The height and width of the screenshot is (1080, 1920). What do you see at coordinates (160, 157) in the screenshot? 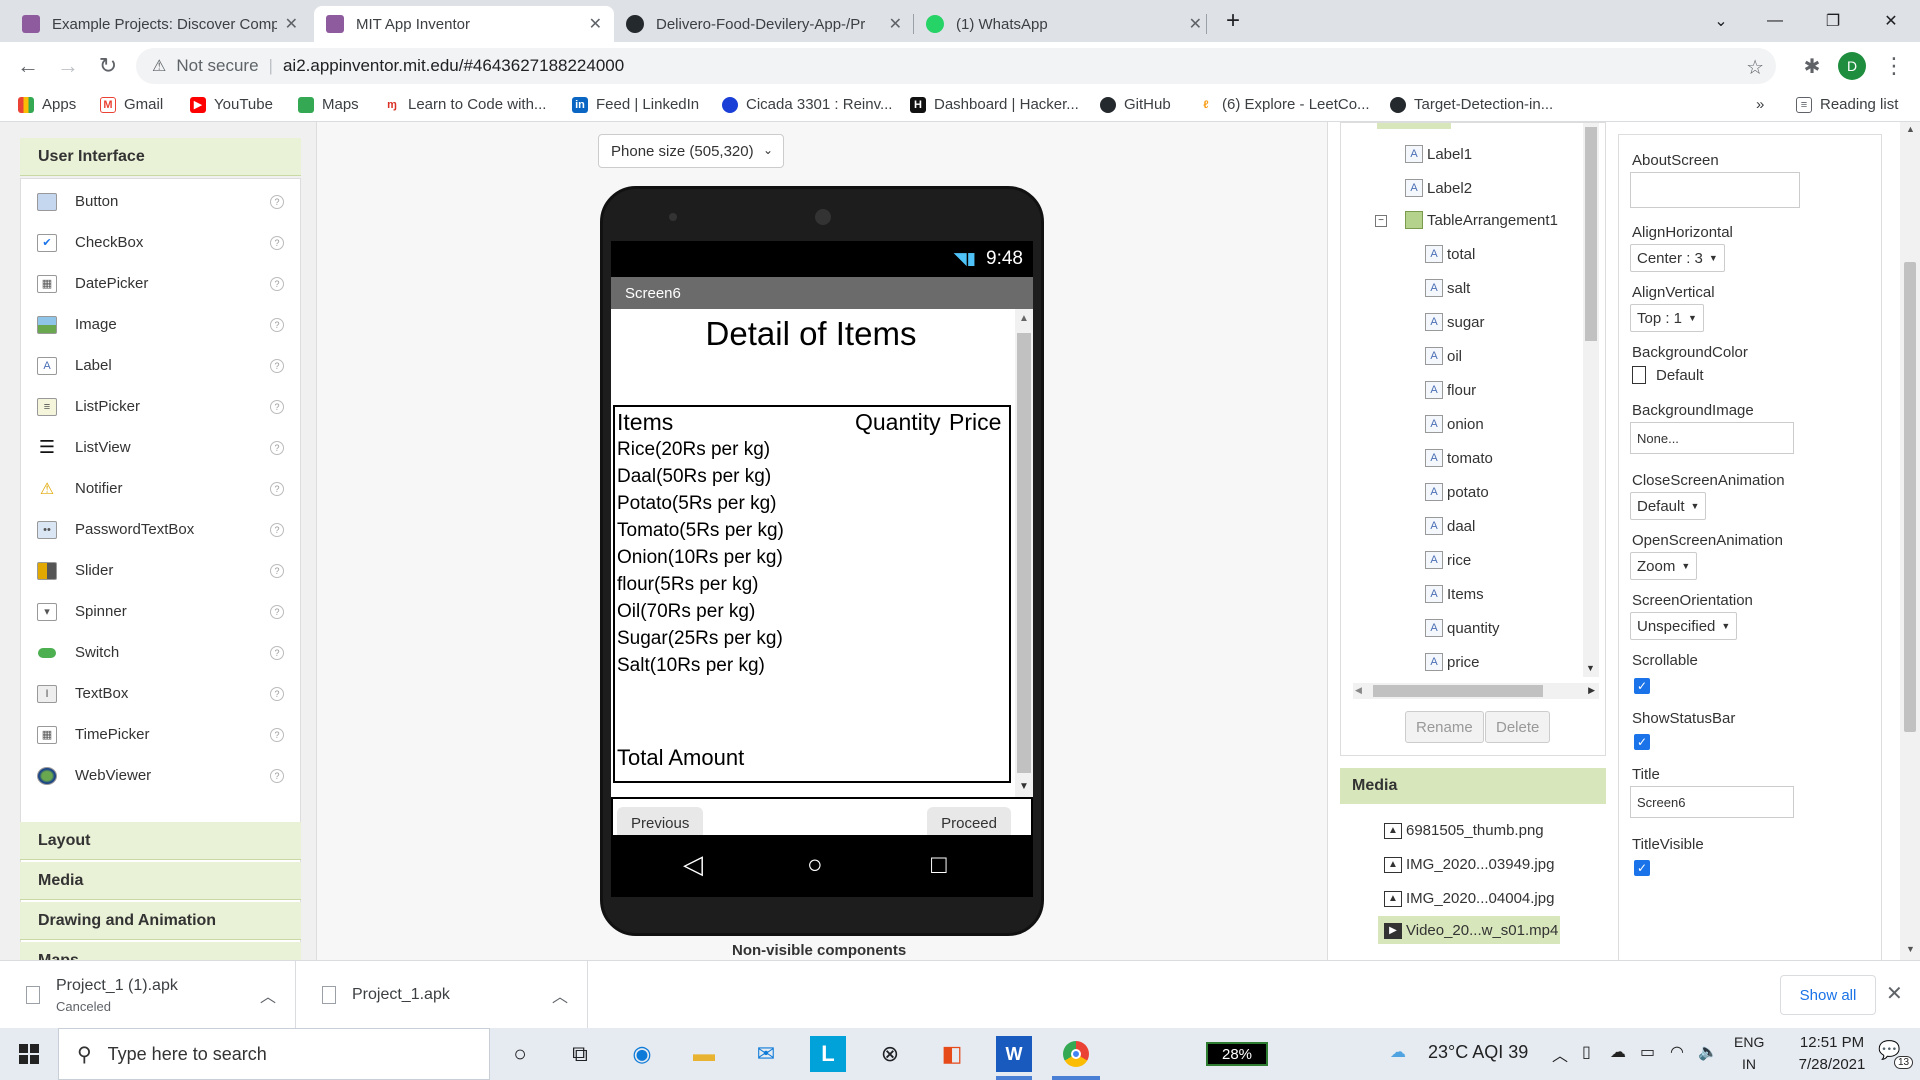
I see `palette-category-user-interface: User Interface` at bounding box center [160, 157].